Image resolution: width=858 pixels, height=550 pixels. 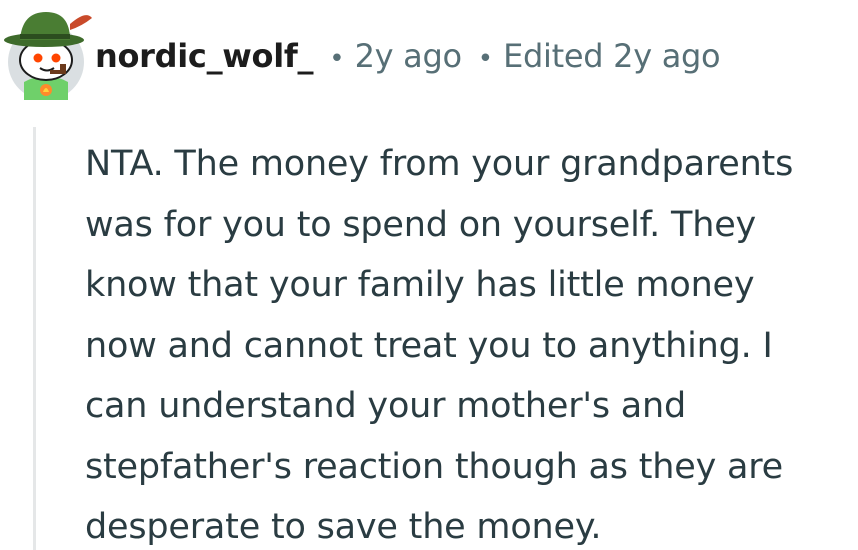 What do you see at coordinates (386, 406) in the screenshot?
I see `comment-line: can understand your mother's and` at bounding box center [386, 406].